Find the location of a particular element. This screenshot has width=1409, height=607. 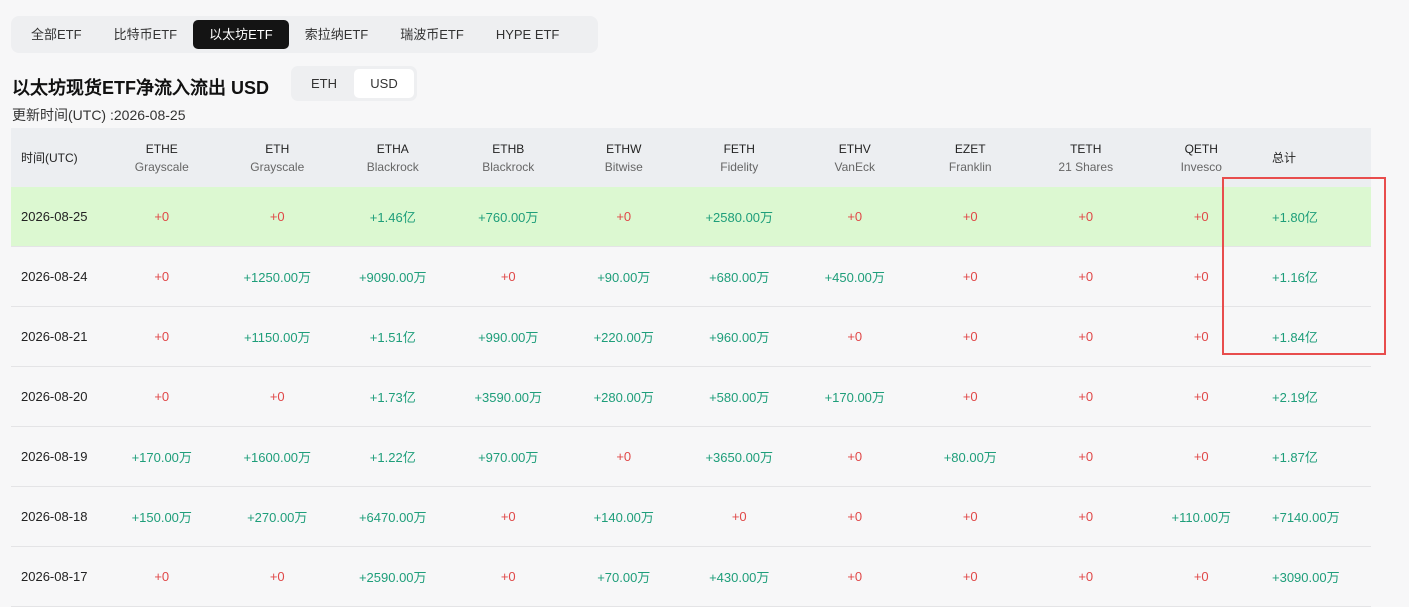

header-ticker: EZET is located at coordinates (970, 148).